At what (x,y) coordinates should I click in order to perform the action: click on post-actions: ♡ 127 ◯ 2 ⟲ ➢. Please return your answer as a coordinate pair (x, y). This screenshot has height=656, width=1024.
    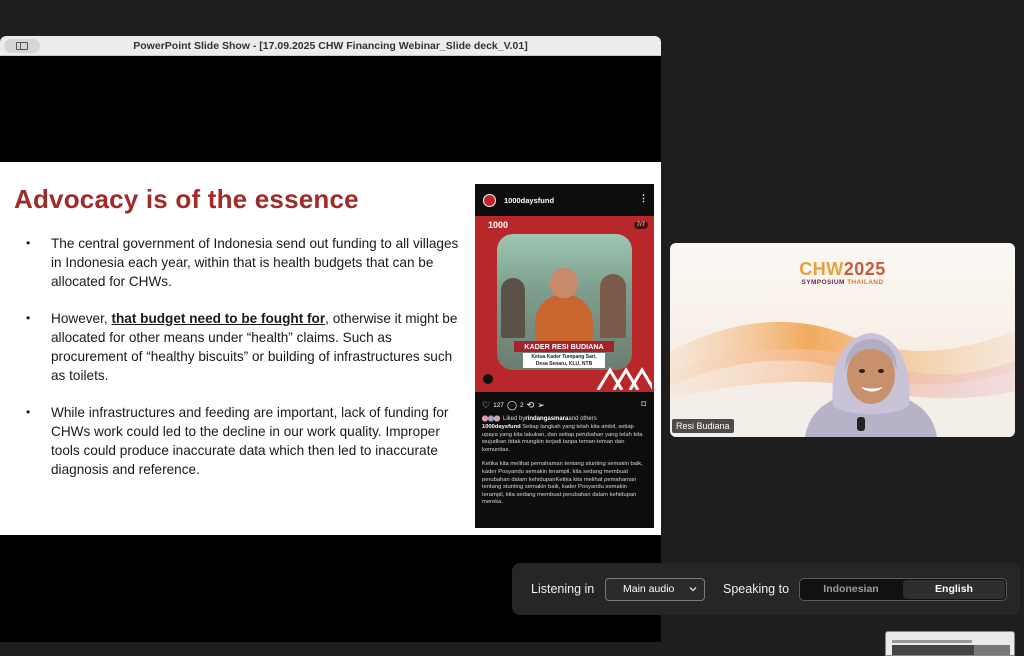
    Looking at the image, I should click on (513, 405).